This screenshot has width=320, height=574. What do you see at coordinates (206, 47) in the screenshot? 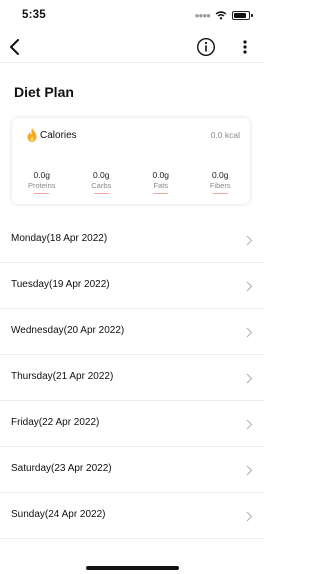
I see `info-icon` at bounding box center [206, 47].